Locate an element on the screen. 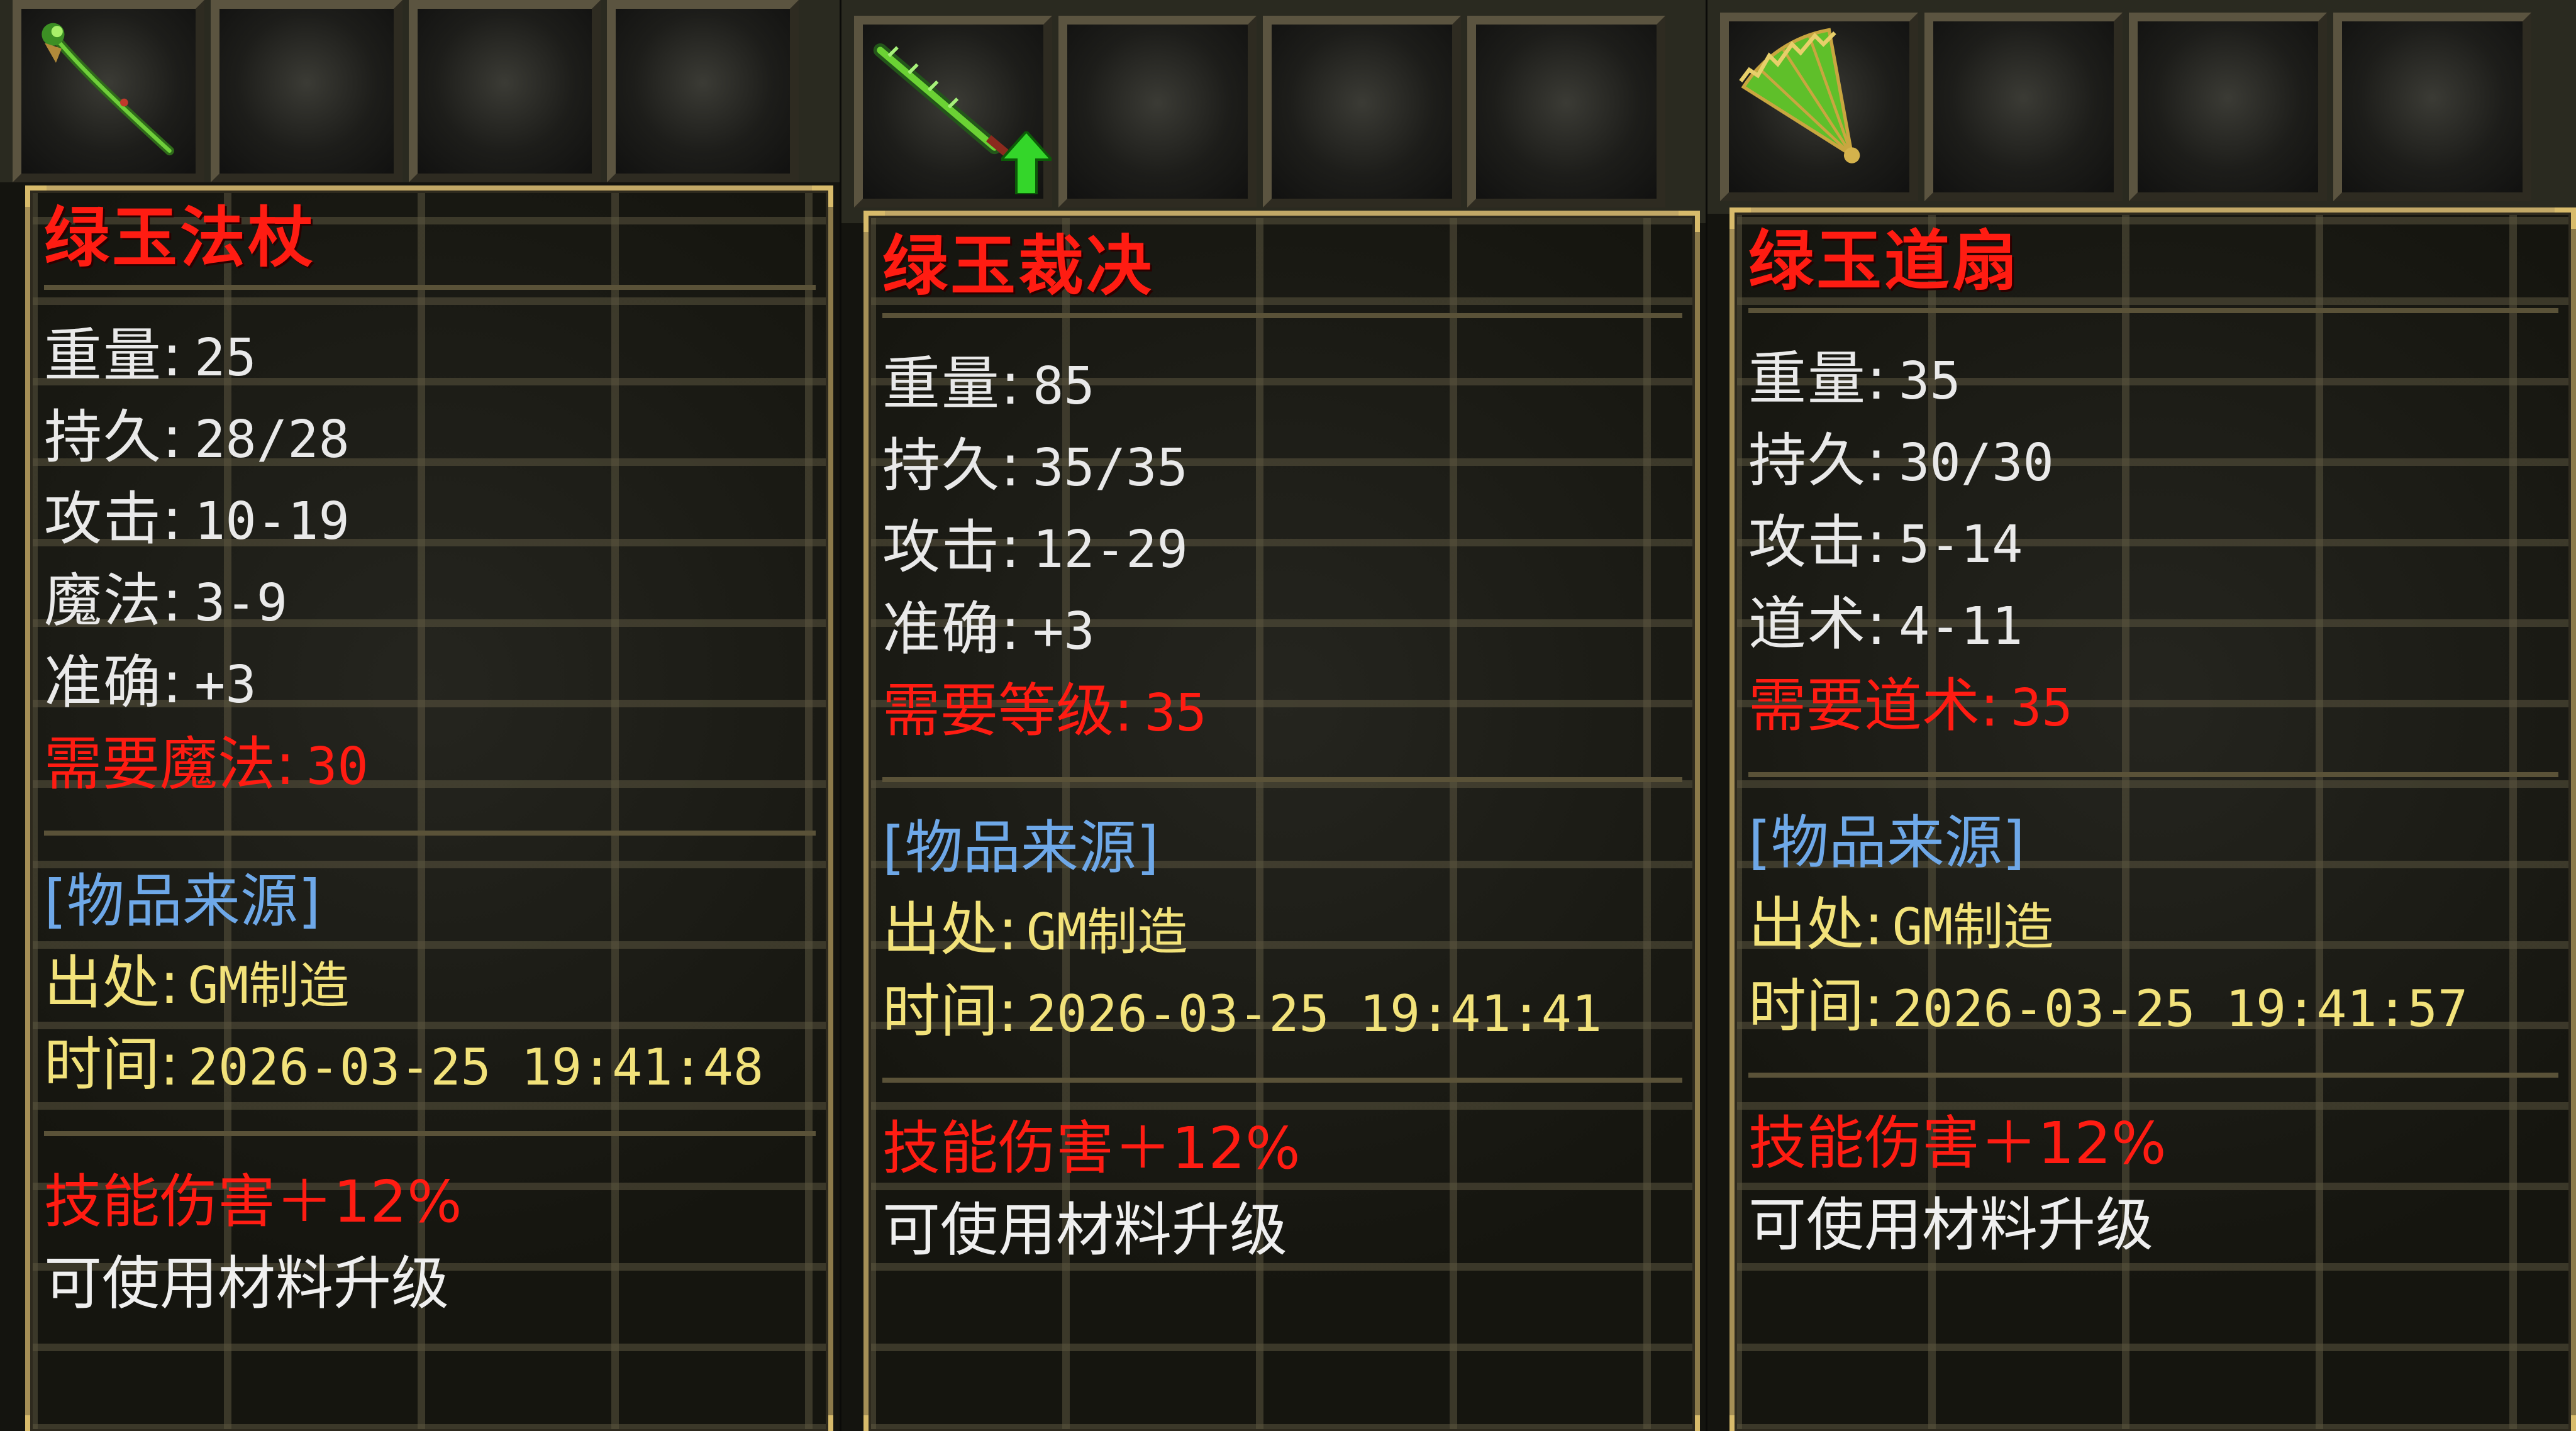  item-name: 绿玉法杖 is located at coordinates (180, 237).